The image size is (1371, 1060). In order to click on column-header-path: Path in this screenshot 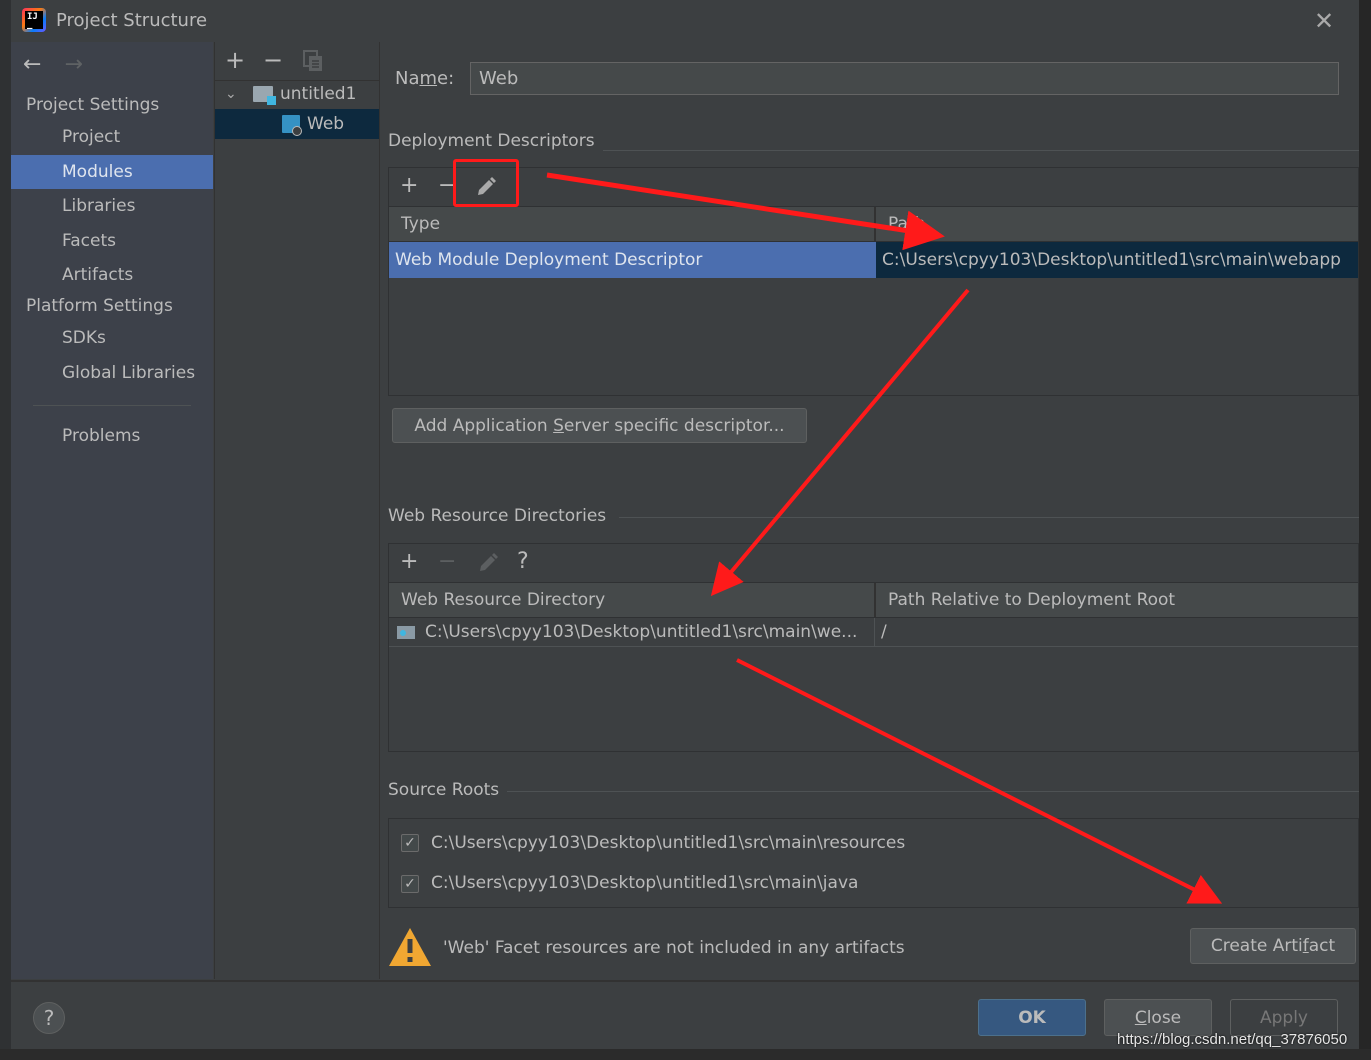, I will do `click(1116, 224)`.